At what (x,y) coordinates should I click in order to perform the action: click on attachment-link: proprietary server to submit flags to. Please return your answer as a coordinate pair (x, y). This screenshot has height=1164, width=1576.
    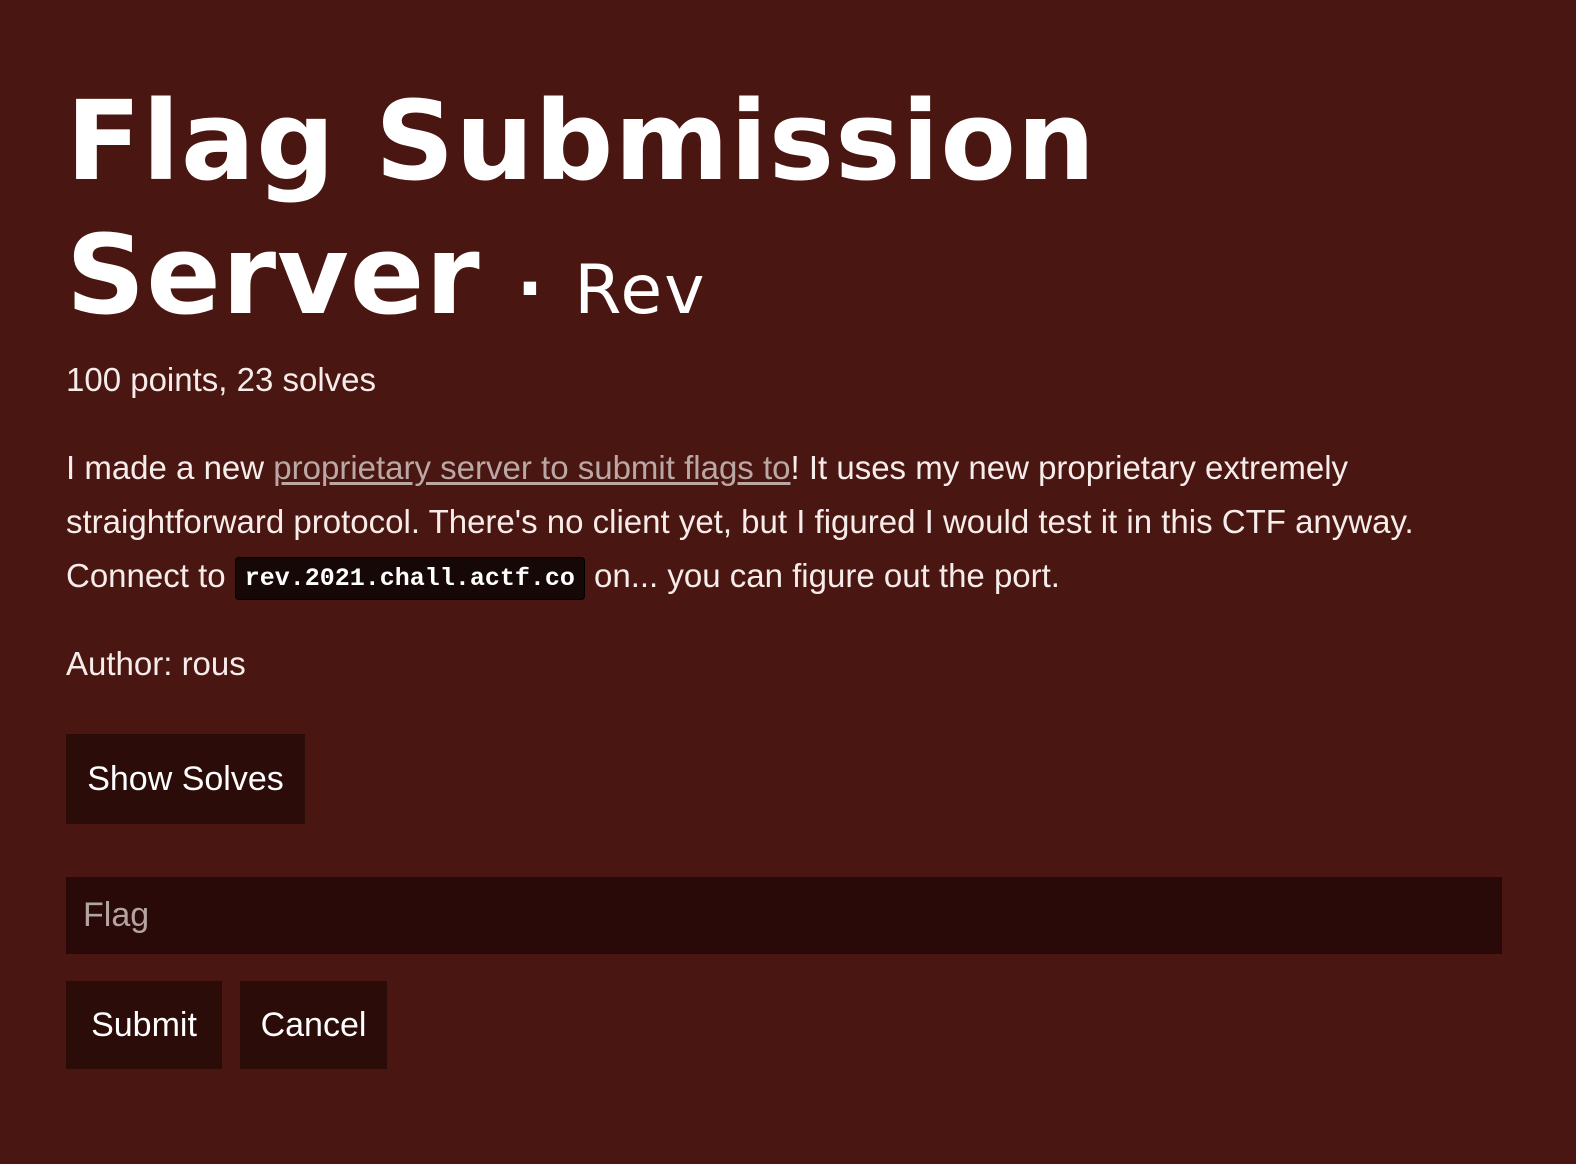
    Looking at the image, I should click on (531, 467).